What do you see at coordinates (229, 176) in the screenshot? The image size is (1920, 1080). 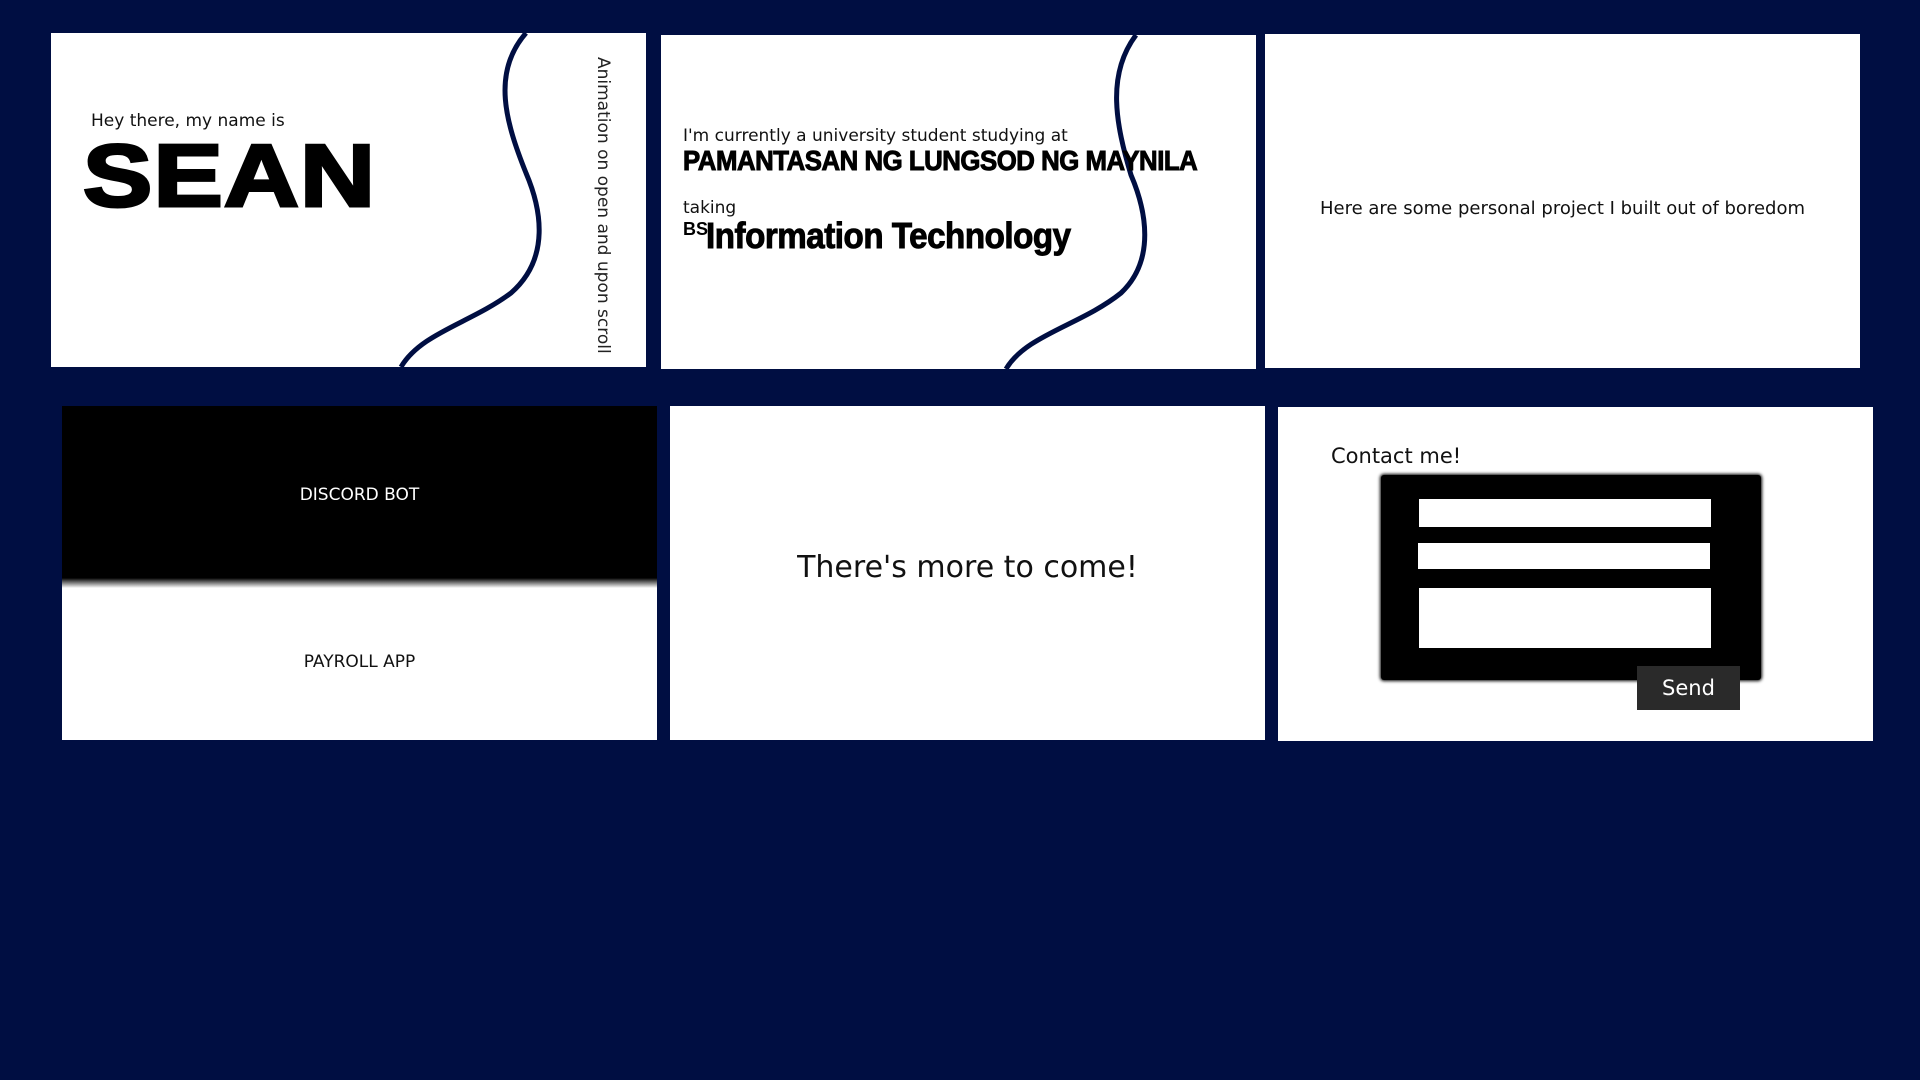 I see `name-heading: SEAN` at bounding box center [229, 176].